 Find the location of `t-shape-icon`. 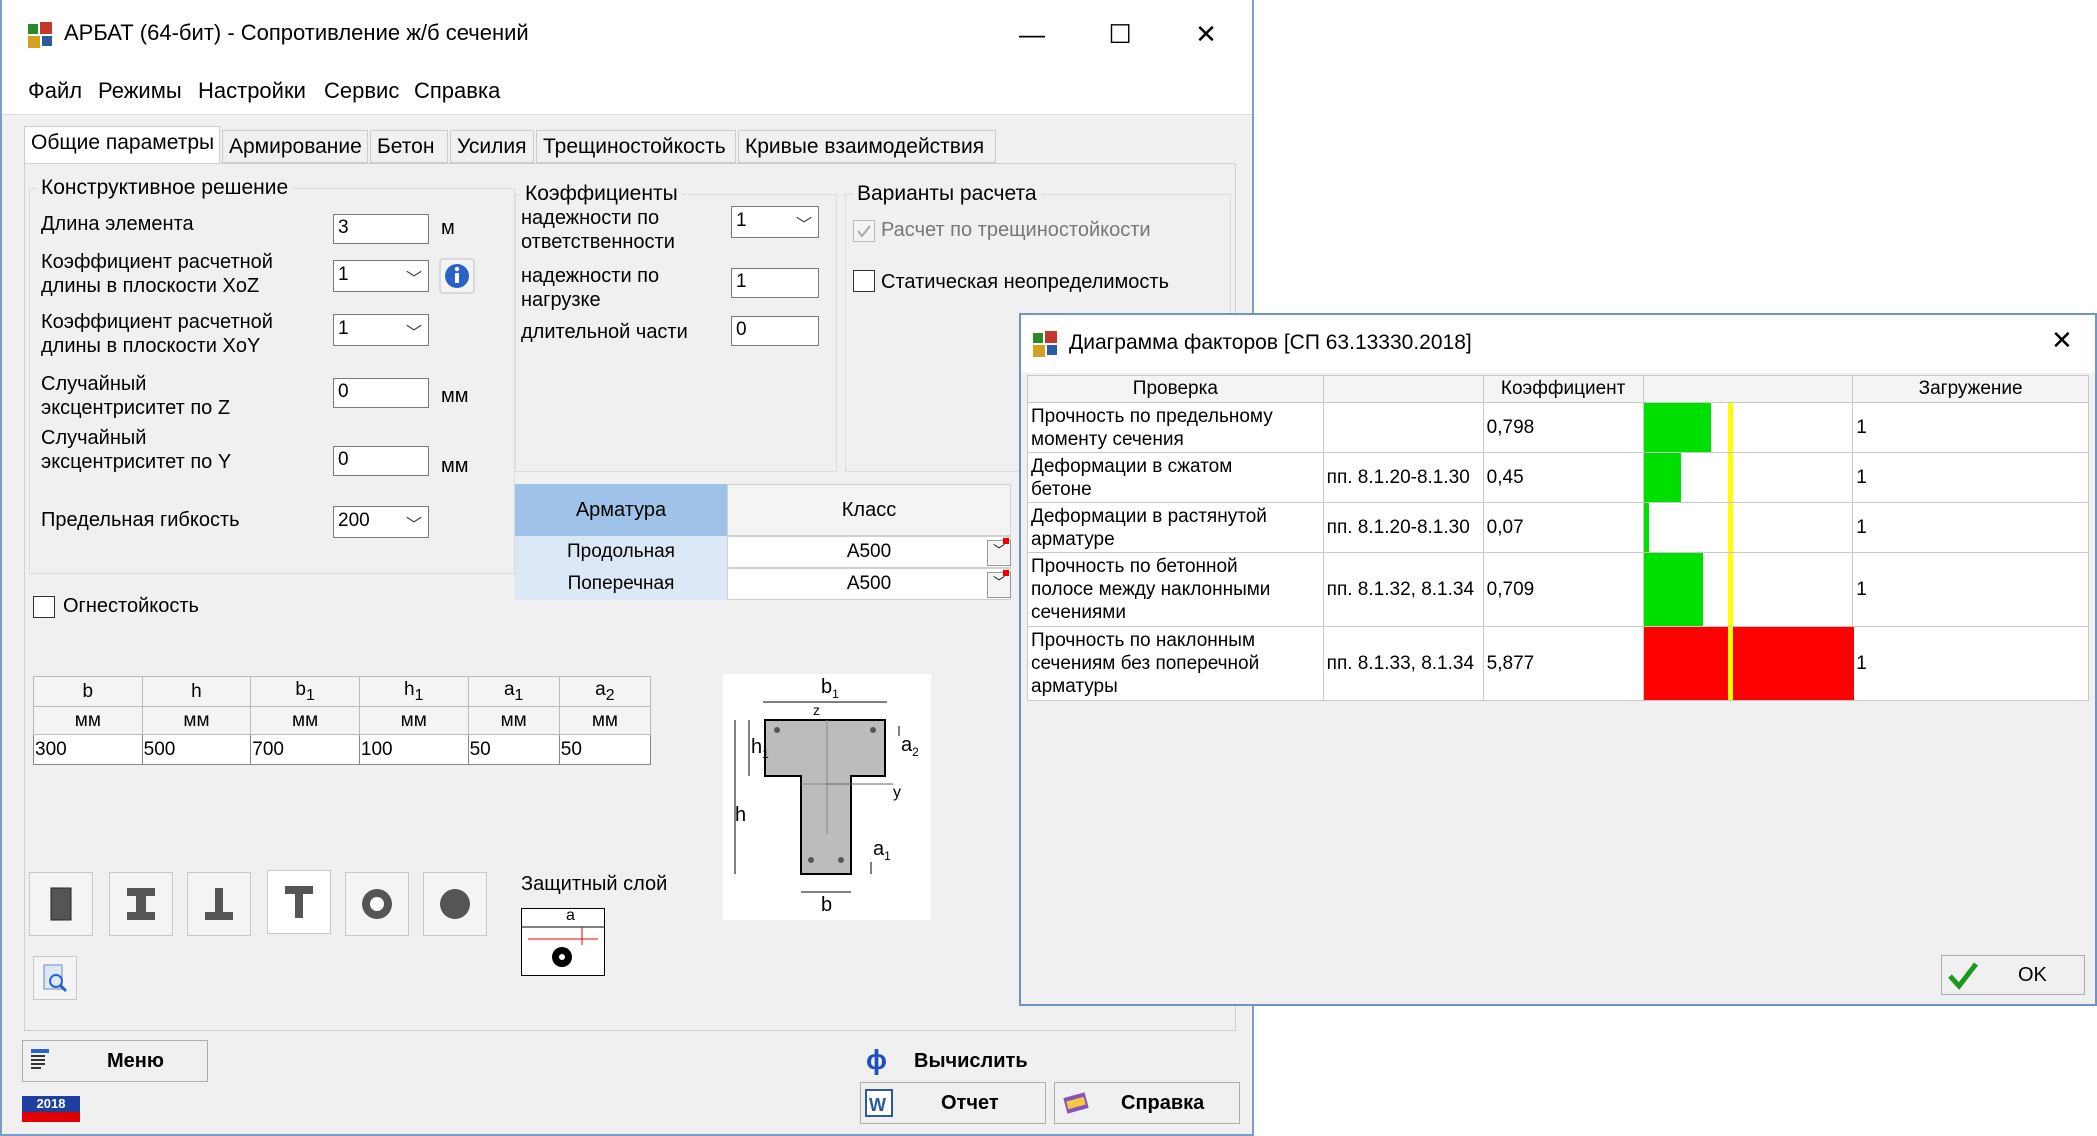

t-shape-icon is located at coordinates (299, 902).